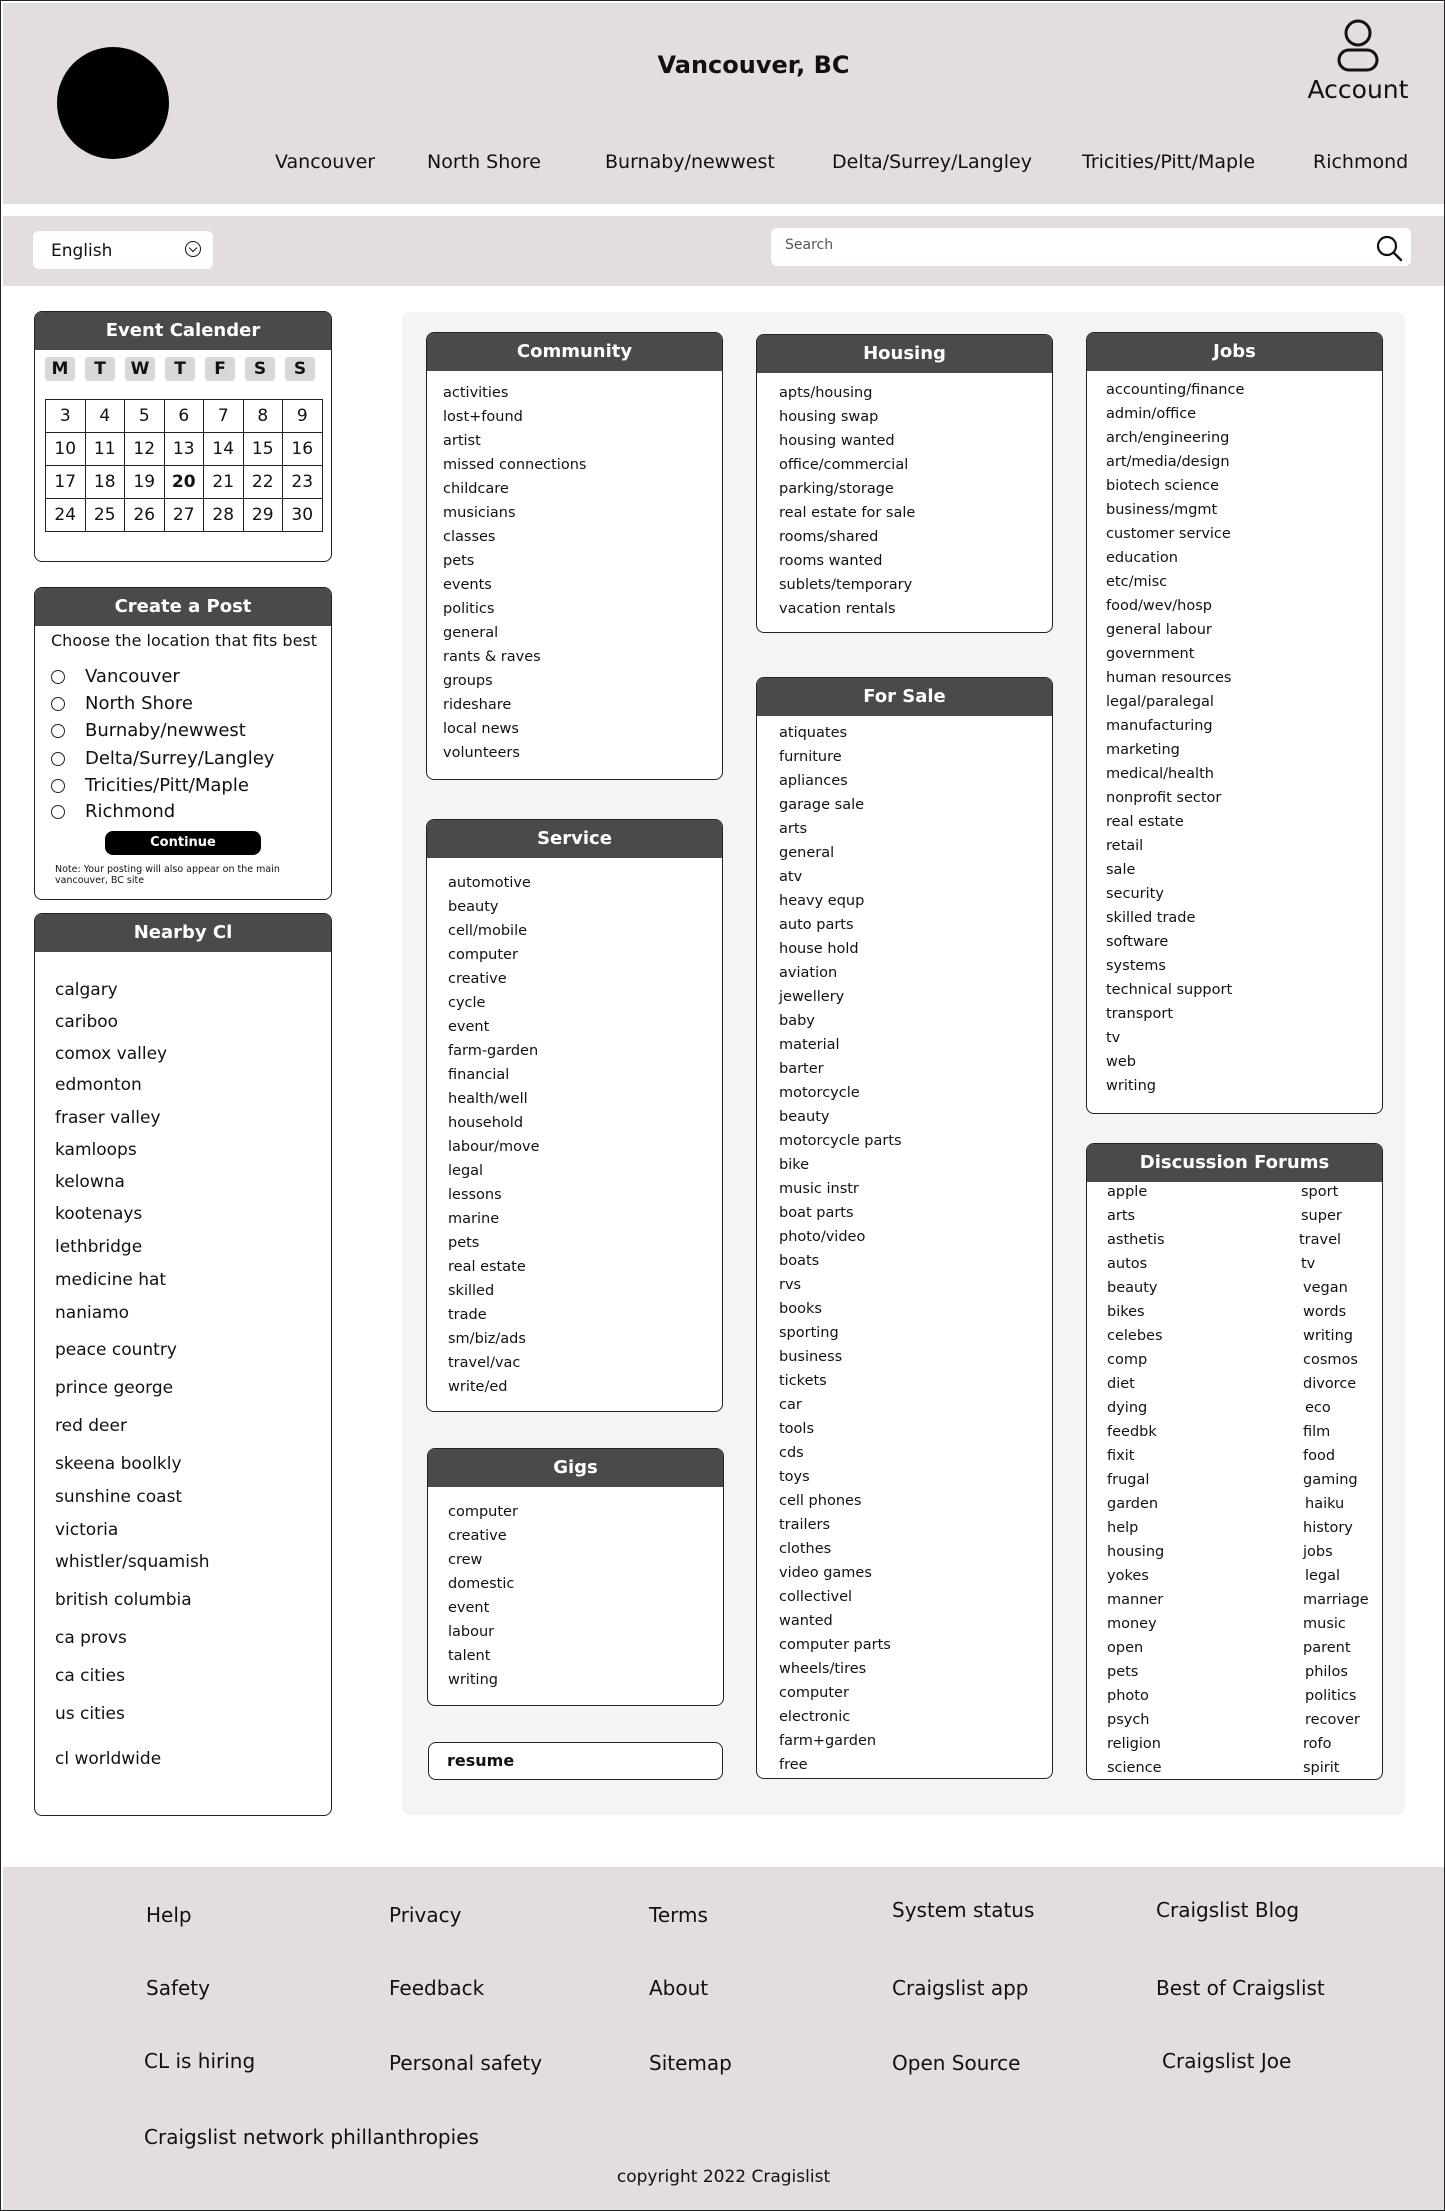  Describe the element at coordinates (473, 907) in the screenshot. I see `category-link: beauty` at that location.